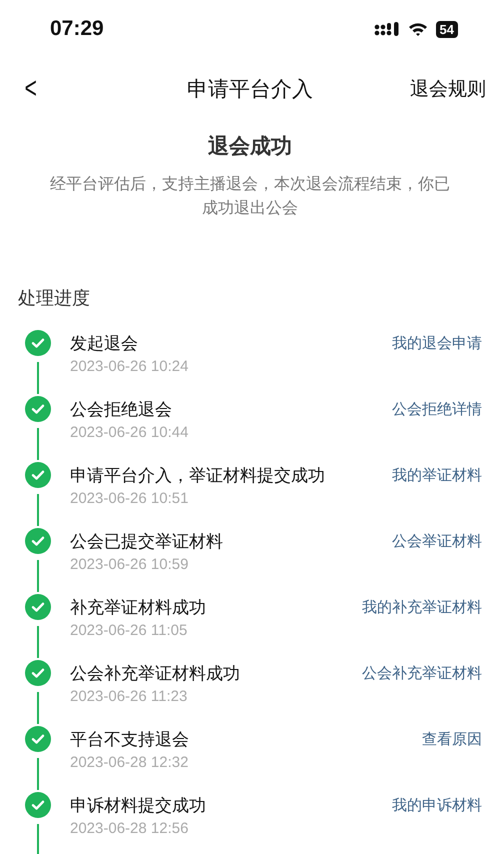 The height and width of the screenshot is (854, 500). What do you see at coordinates (448, 89) in the screenshot?
I see `rules-link: 退会规则` at bounding box center [448, 89].